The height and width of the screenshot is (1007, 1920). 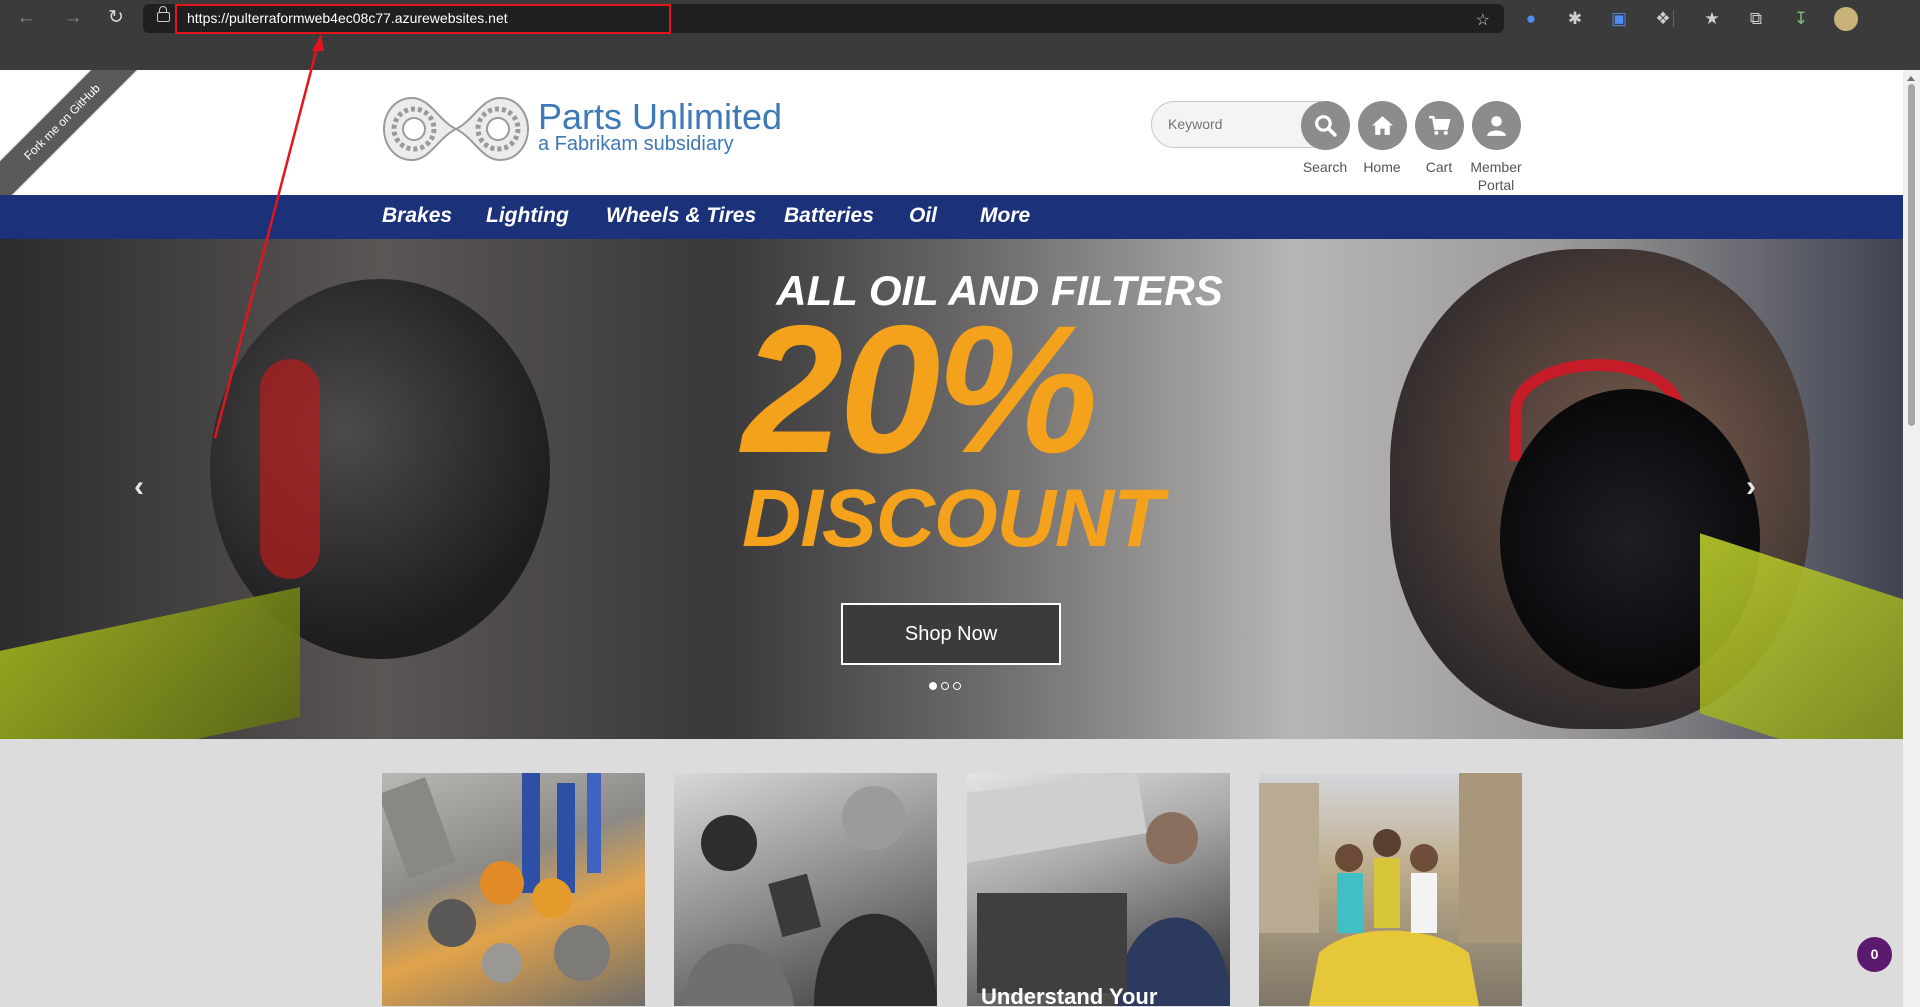 What do you see at coordinates (1496, 176) in the screenshot?
I see `member-portal-label: Member Portal` at bounding box center [1496, 176].